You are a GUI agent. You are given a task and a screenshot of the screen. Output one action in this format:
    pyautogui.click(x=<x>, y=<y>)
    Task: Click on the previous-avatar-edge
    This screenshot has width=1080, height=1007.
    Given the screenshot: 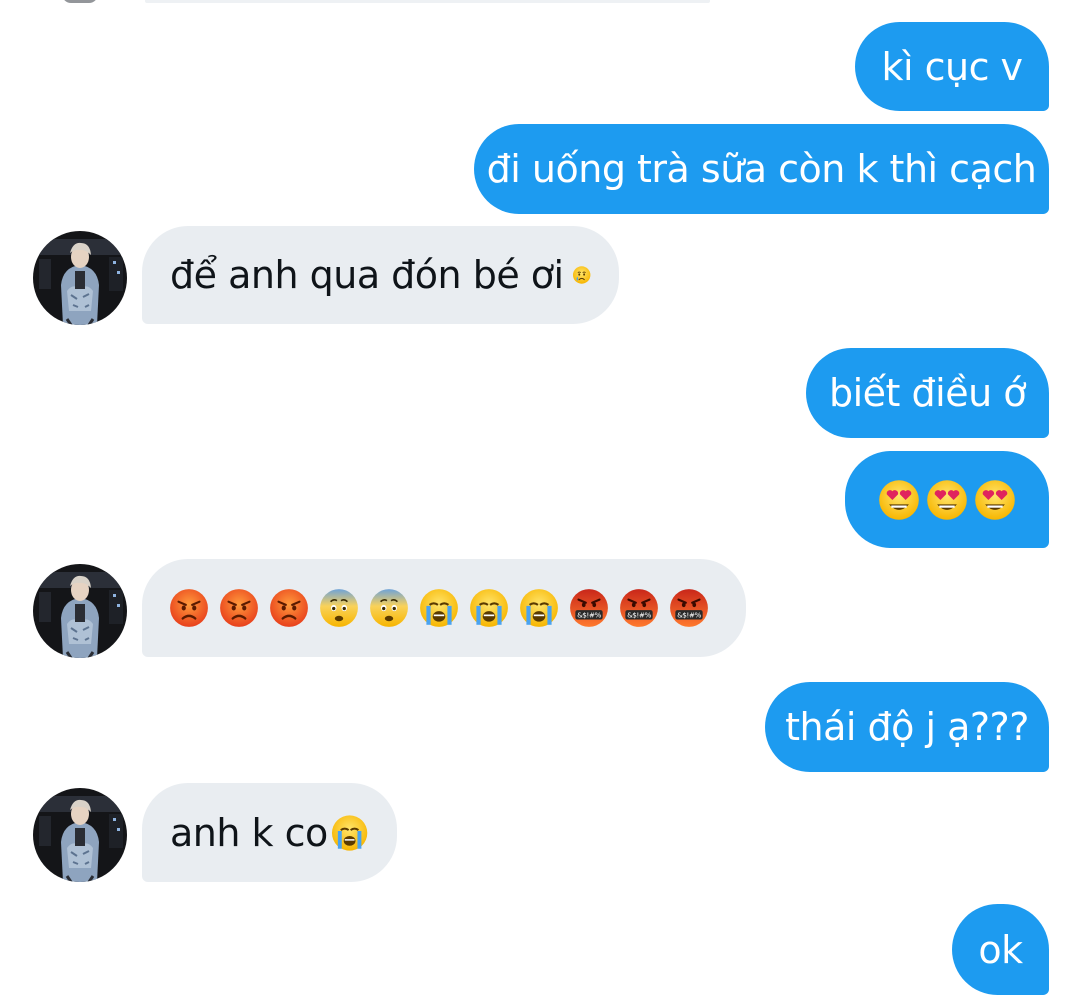 What is the action you would take?
    pyautogui.click(x=80, y=1)
    